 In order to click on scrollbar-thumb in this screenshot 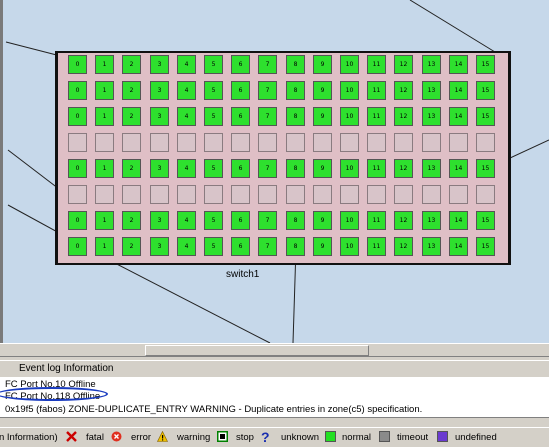, I will do `click(257, 350)`.